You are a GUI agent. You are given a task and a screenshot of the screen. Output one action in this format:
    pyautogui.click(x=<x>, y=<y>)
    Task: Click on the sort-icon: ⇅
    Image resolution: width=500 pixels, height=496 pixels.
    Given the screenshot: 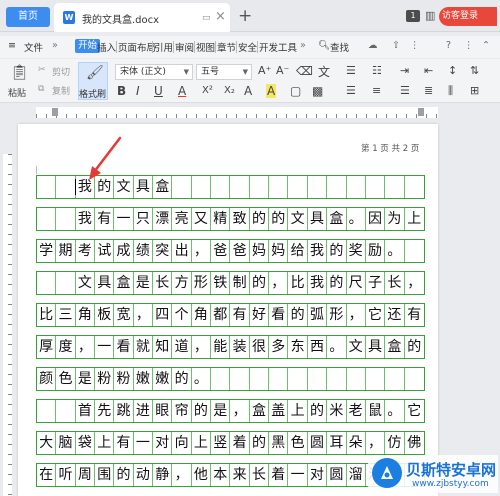 What is the action you would take?
    pyautogui.click(x=474, y=70)
    